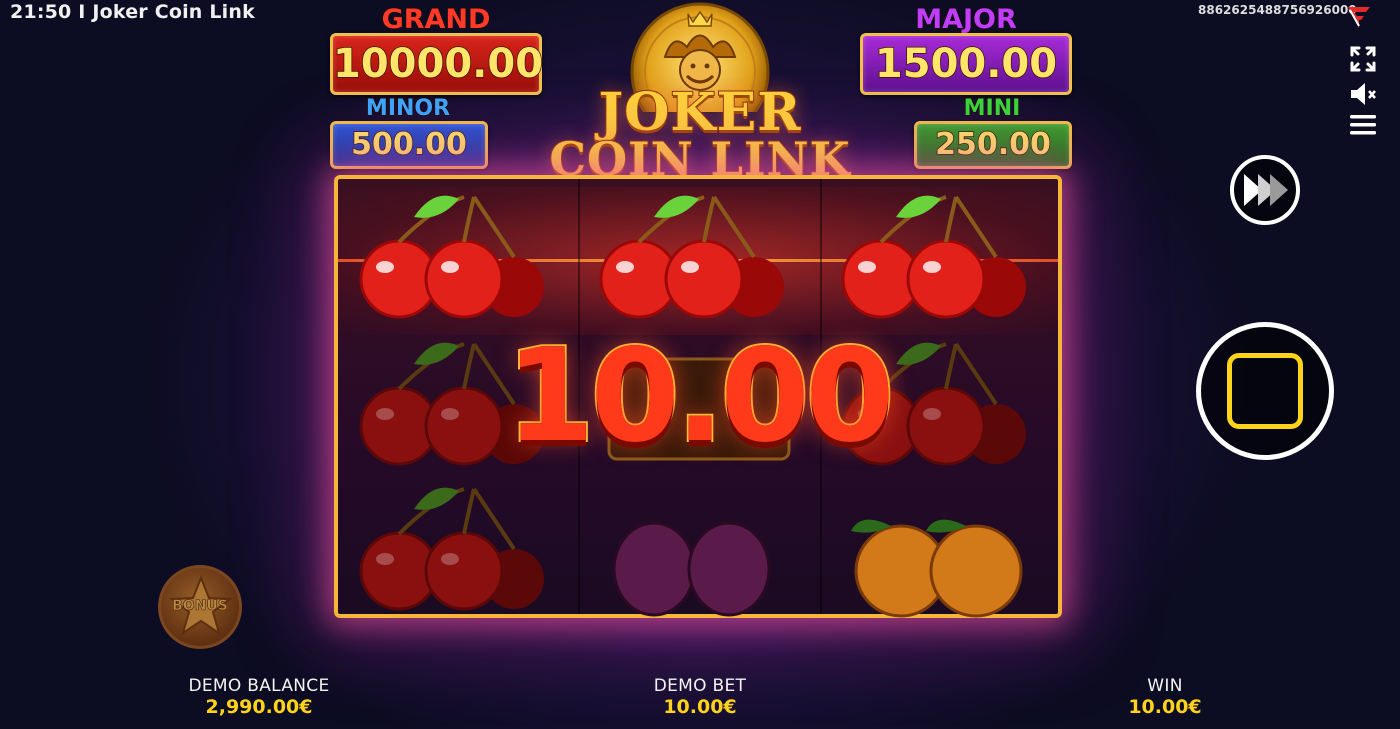 The image size is (1400, 729). I want to click on bonus-label: BONUS, so click(200, 606).